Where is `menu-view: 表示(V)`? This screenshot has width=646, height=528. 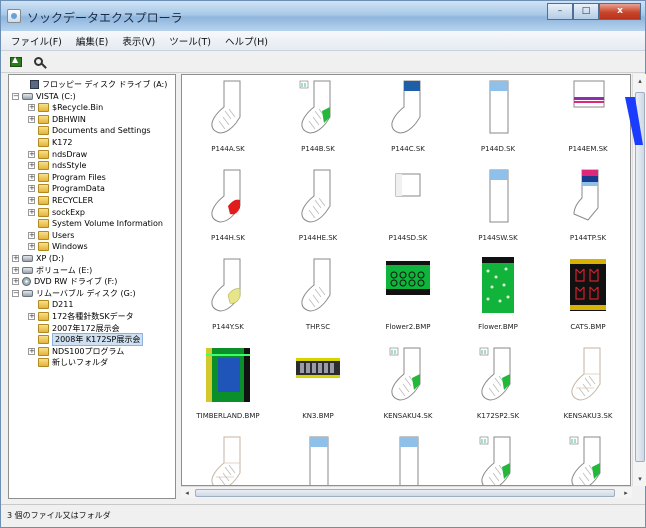 menu-view: 表示(V) is located at coordinates (138, 41).